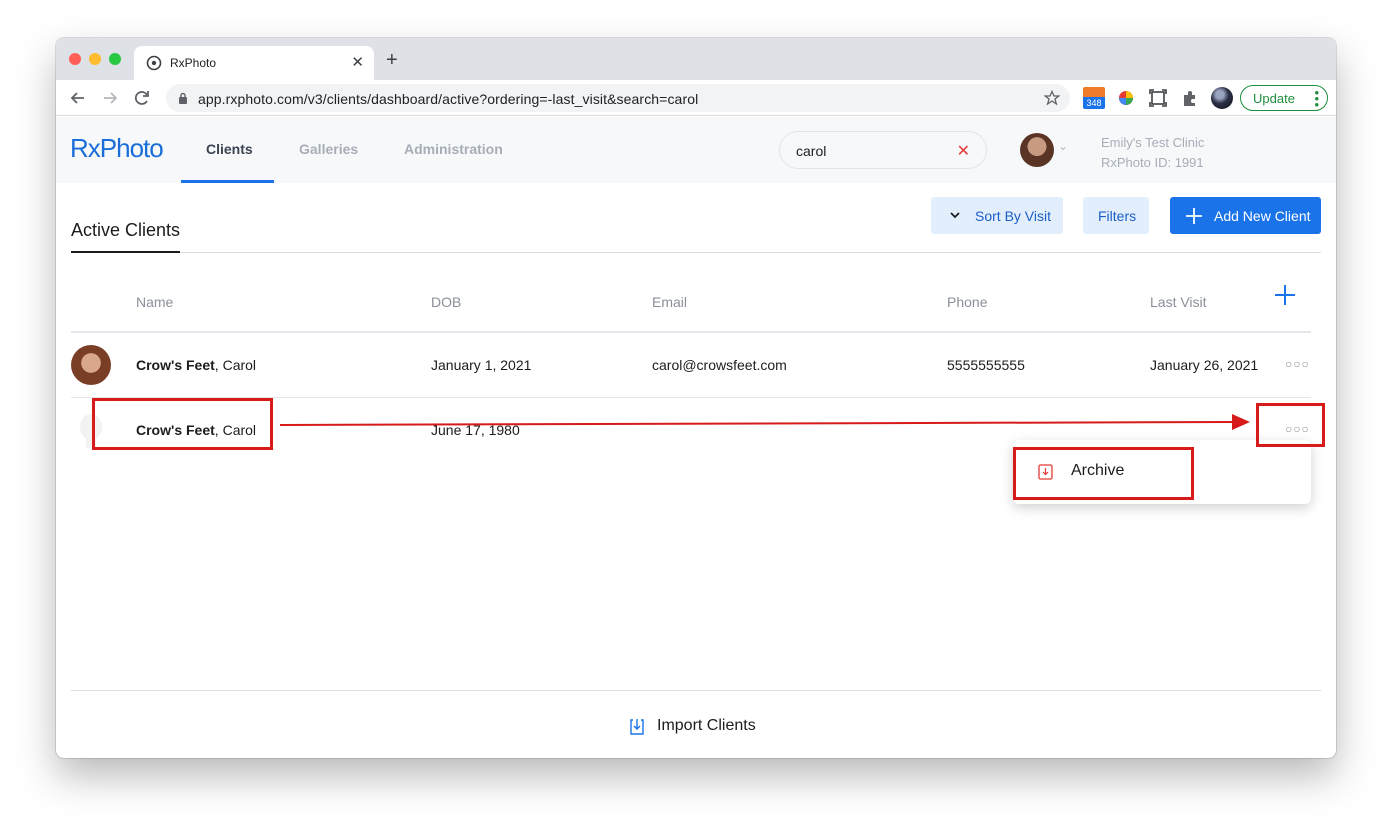 This screenshot has width=1392, height=832. What do you see at coordinates (1297, 364) in the screenshot?
I see `row-more-options-icon: ○○○` at bounding box center [1297, 364].